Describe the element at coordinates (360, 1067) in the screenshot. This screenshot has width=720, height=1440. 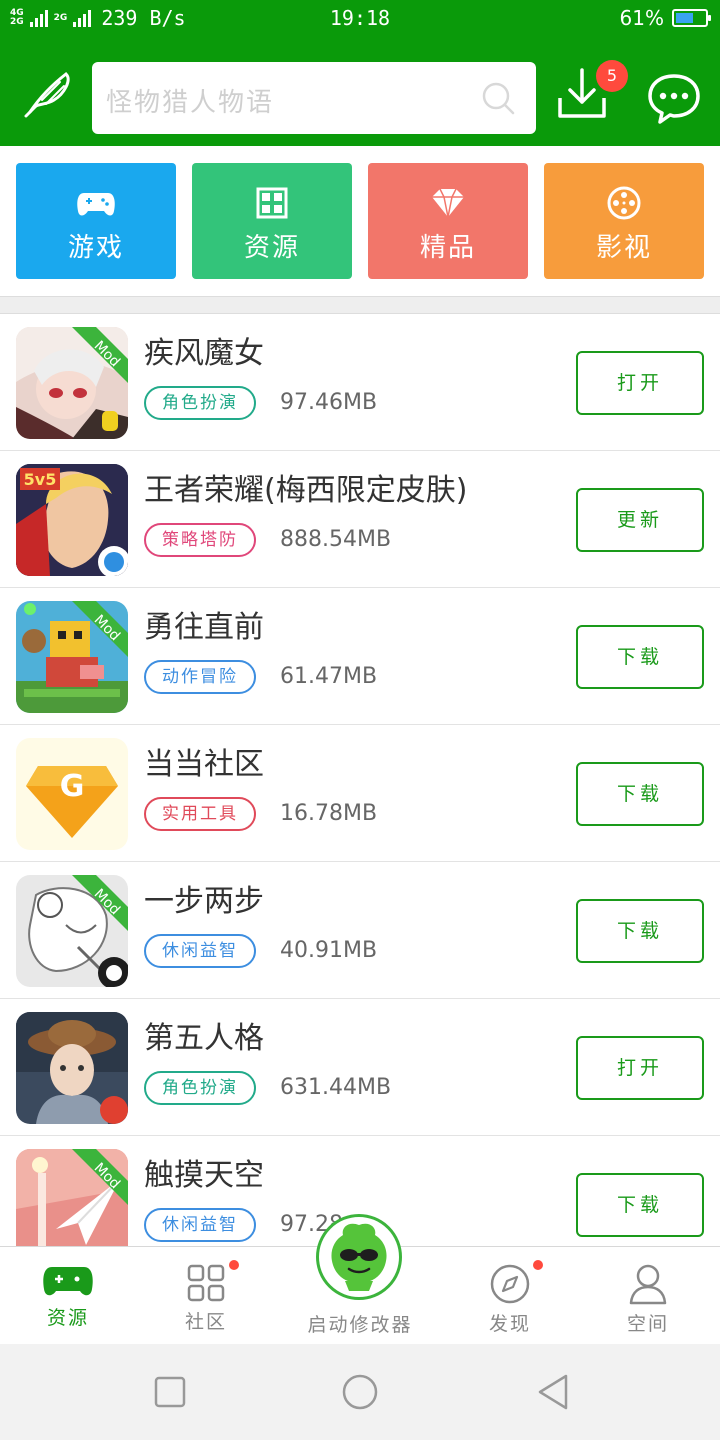
I see `list-item: 第五人格 角色扮演 631.44MB 打开` at that location.